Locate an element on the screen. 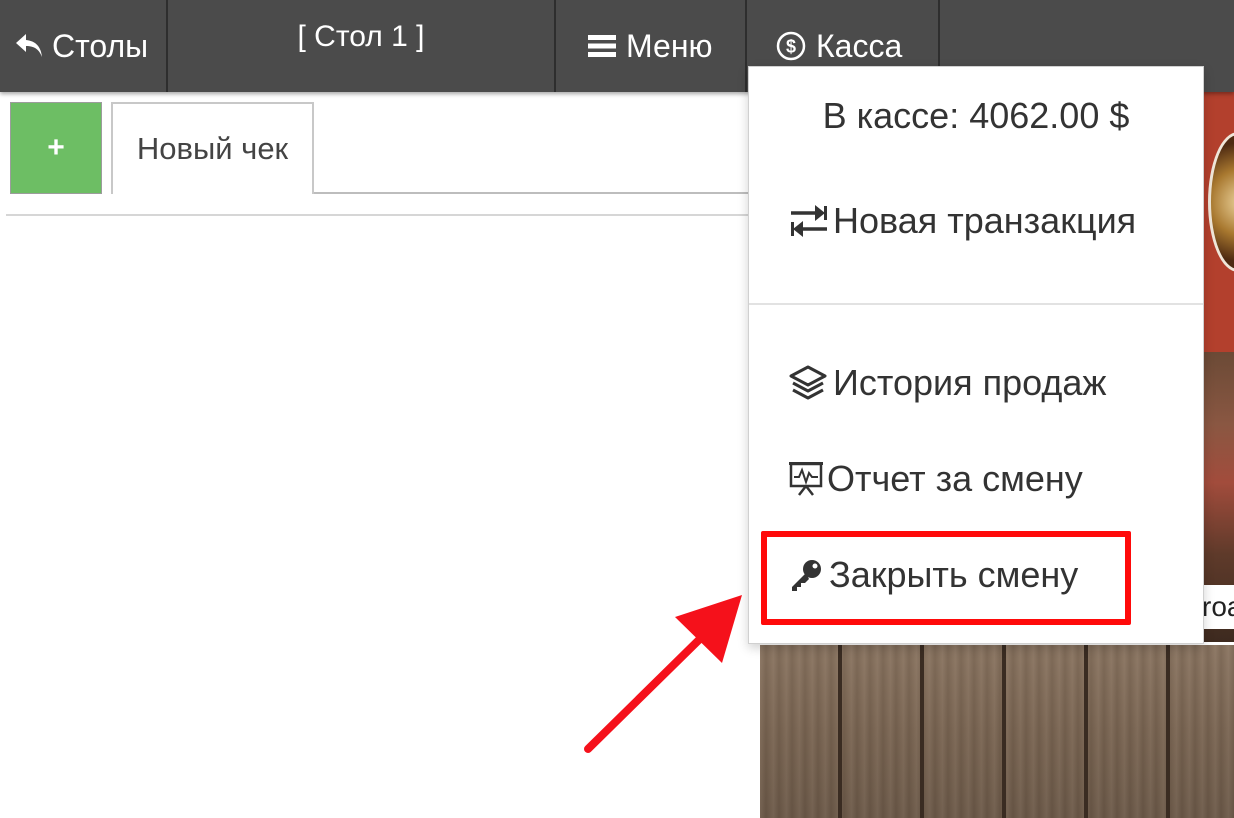 This screenshot has height=818, width=1234. menu-label: Меню is located at coordinates (669, 45).